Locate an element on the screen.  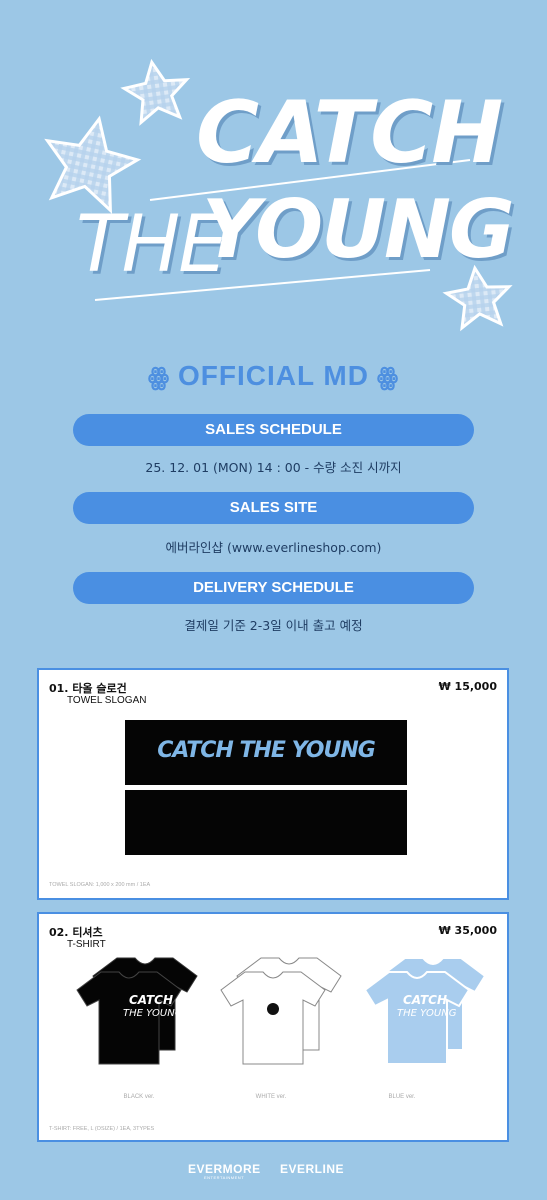
tshirt-blue-image: CATCH THE YOUNG is located at coordinates (425, 1011).